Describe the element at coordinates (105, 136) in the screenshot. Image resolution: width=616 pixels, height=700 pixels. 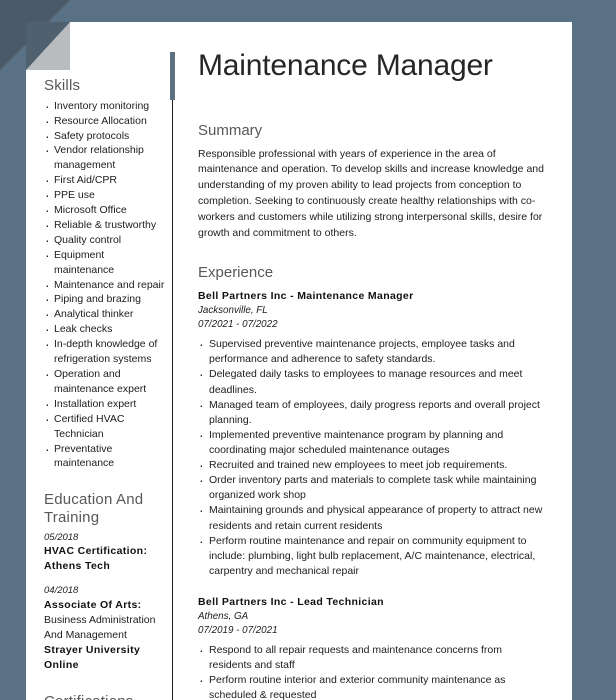
I see `skill-item: Safety protocols` at that location.